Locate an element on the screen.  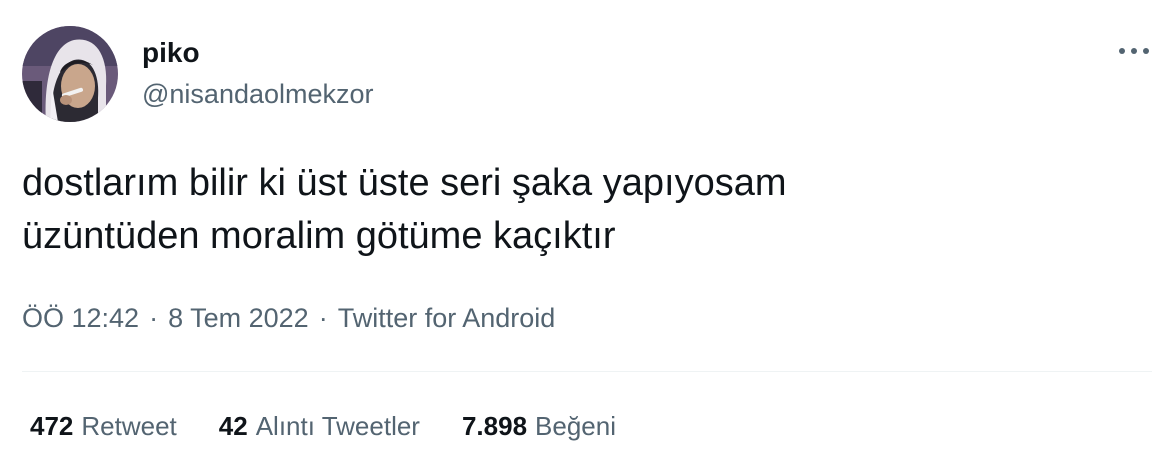
quote-label: Alıntı Tweetler is located at coordinates (337, 426).